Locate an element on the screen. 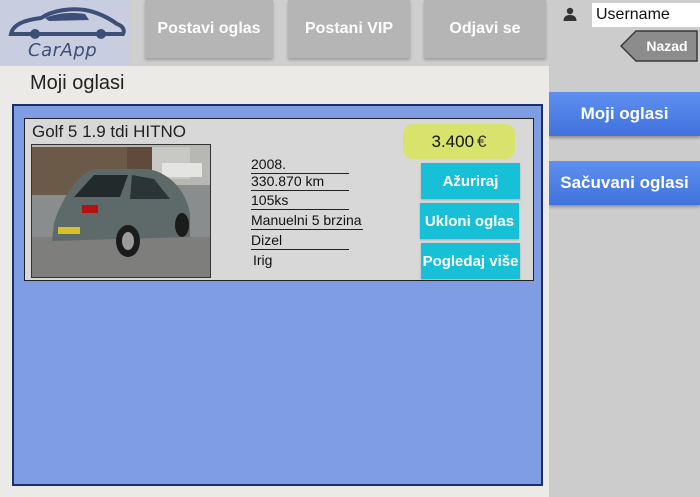 The image size is (700, 497). remove-ad-button: Ukloni oglas is located at coordinates (469, 221).